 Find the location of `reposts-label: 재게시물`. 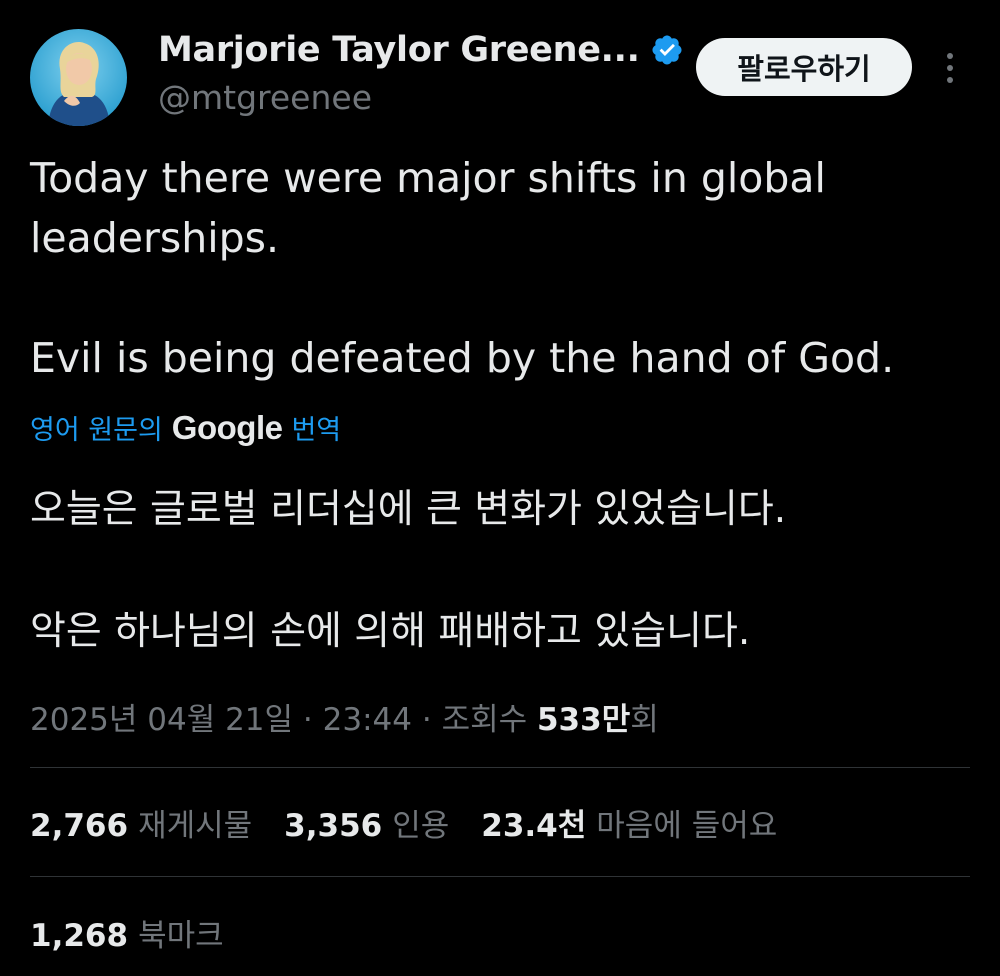

reposts-label: 재게시물 is located at coordinates (195, 826).